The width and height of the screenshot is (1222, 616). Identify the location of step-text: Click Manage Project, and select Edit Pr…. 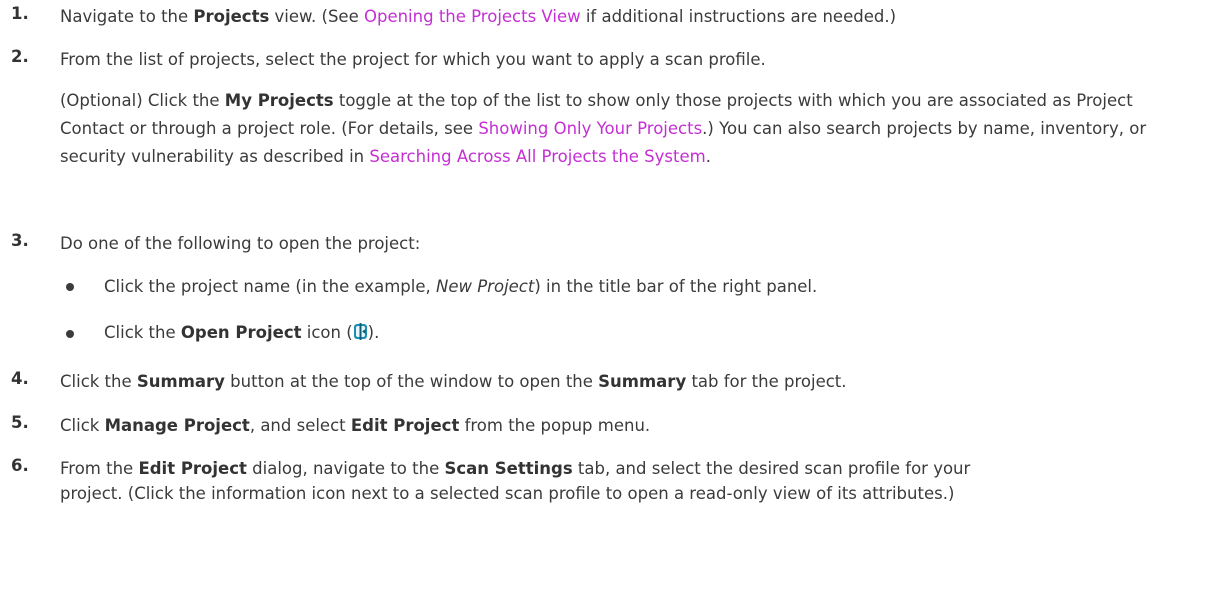
(355, 425).